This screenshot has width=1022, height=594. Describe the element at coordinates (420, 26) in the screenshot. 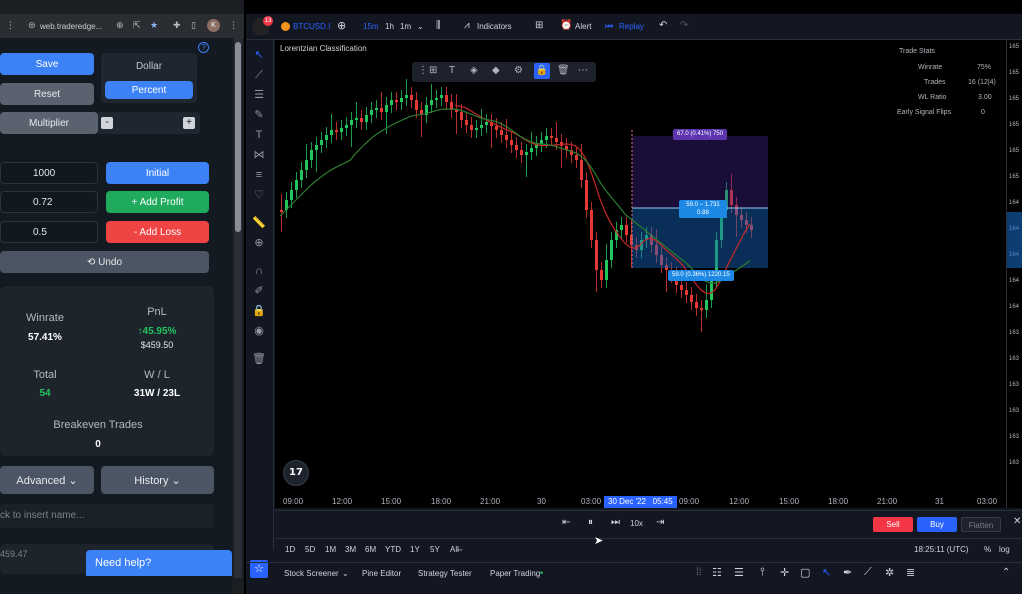

I see `interval-dropdown-icon: ⌄` at that location.